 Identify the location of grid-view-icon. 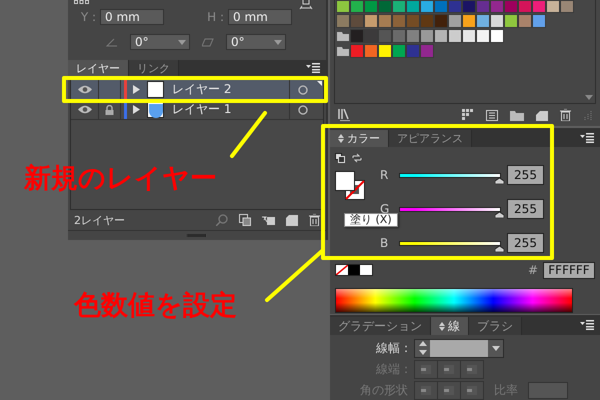
(468, 115).